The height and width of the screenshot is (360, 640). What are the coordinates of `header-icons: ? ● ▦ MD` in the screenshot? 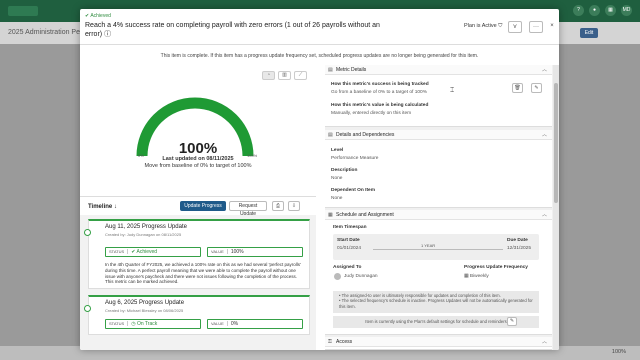 It's located at (602, 10).